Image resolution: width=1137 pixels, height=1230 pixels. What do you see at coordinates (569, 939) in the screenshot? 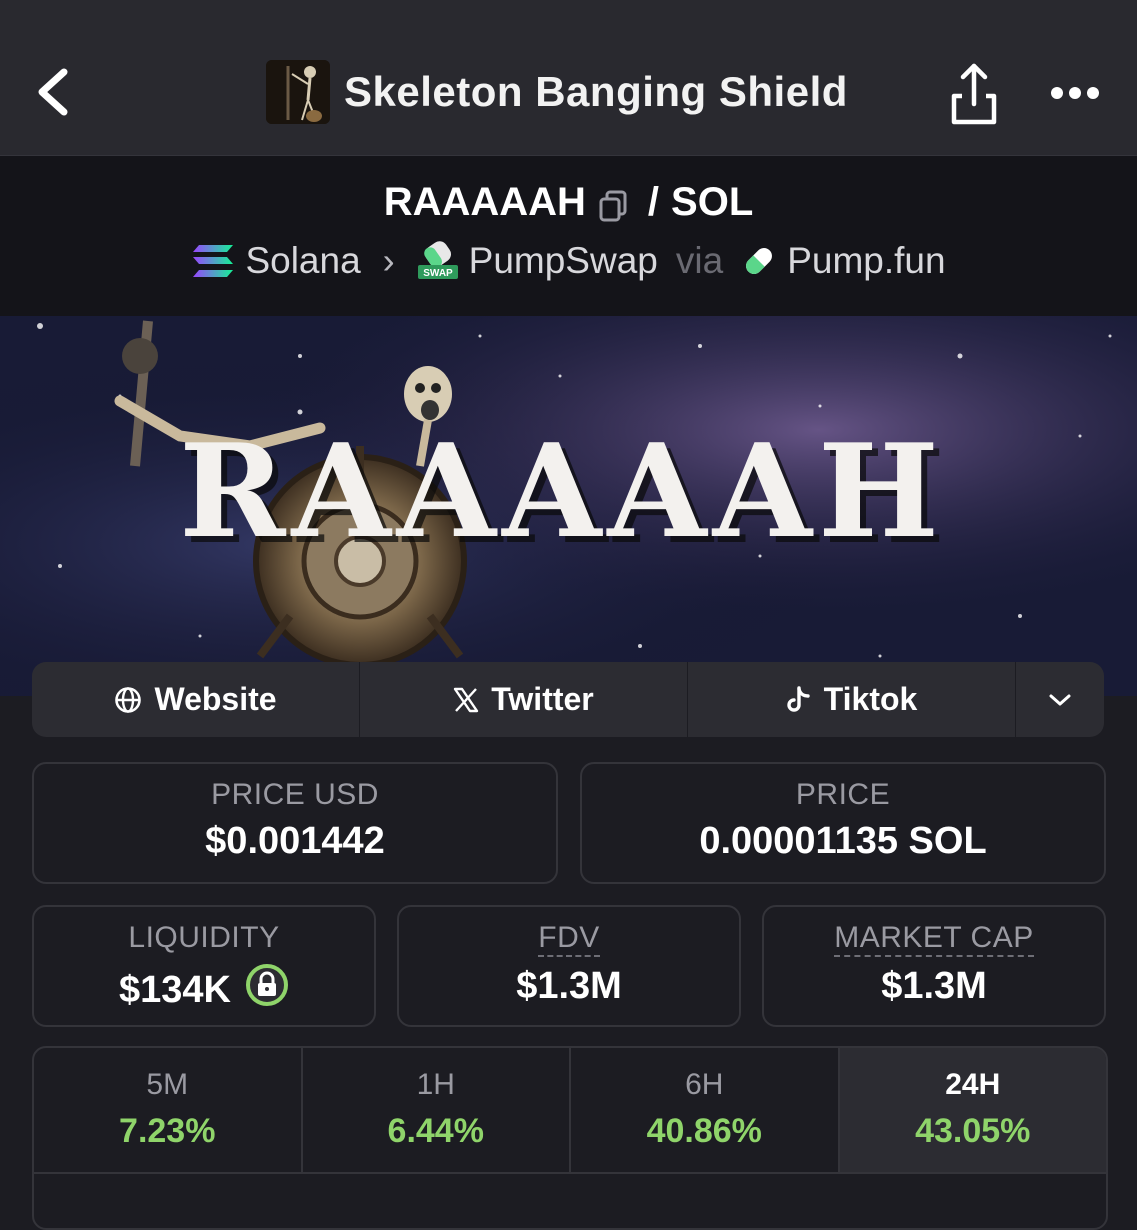
I see `fdv-label: FDV` at bounding box center [569, 939].